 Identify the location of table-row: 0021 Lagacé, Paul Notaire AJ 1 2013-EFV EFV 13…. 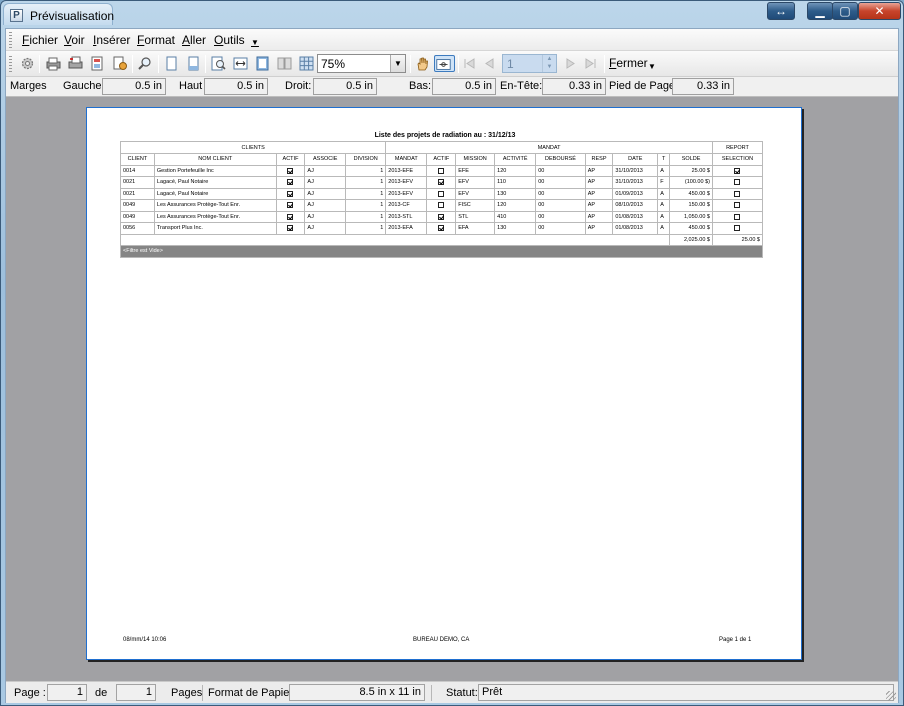
(442, 193).